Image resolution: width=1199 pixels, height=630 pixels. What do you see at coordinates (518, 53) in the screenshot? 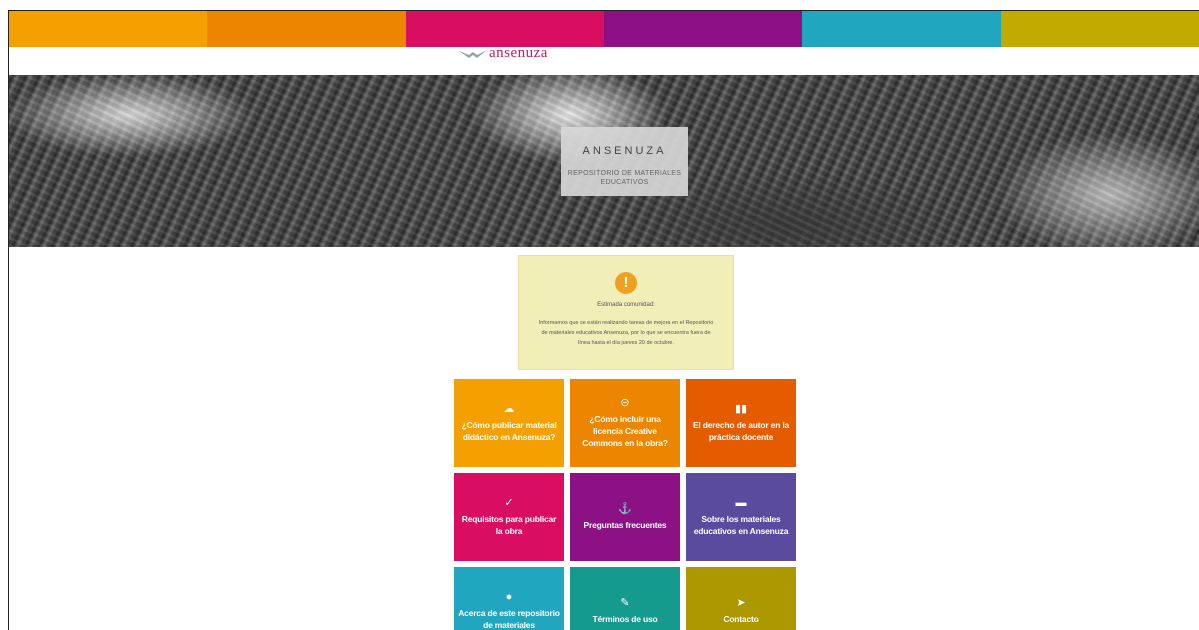
I see `logo-text: ansenuza` at bounding box center [518, 53].